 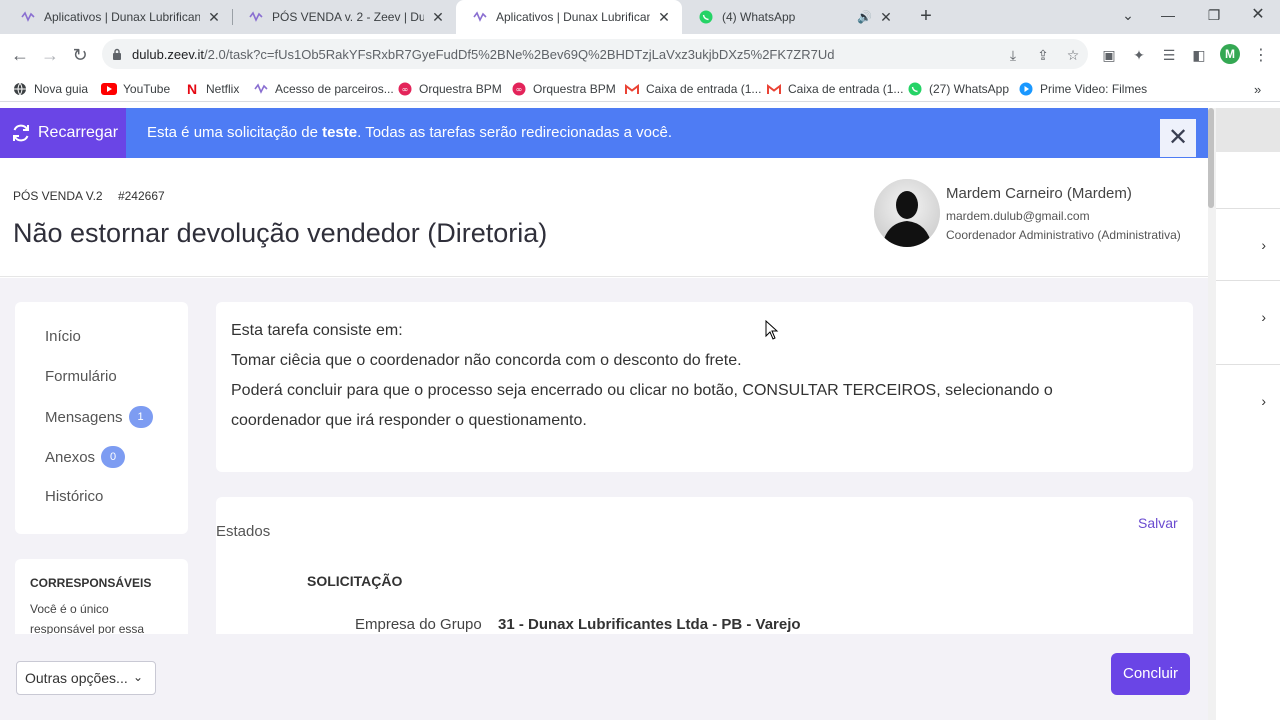 I want to click on nav-item-anexos: Anexos 0, so click(x=85, y=457).